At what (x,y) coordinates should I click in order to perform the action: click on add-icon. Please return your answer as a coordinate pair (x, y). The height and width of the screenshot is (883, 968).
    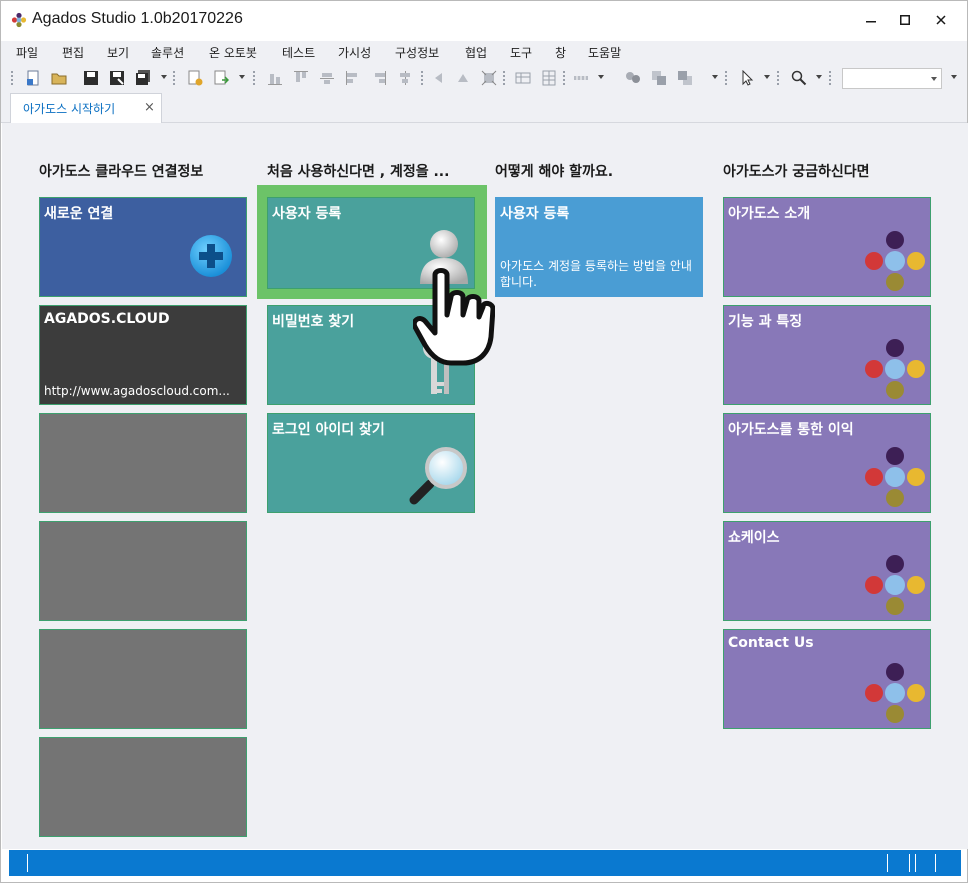
    Looking at the image, I should click on (211, 256).